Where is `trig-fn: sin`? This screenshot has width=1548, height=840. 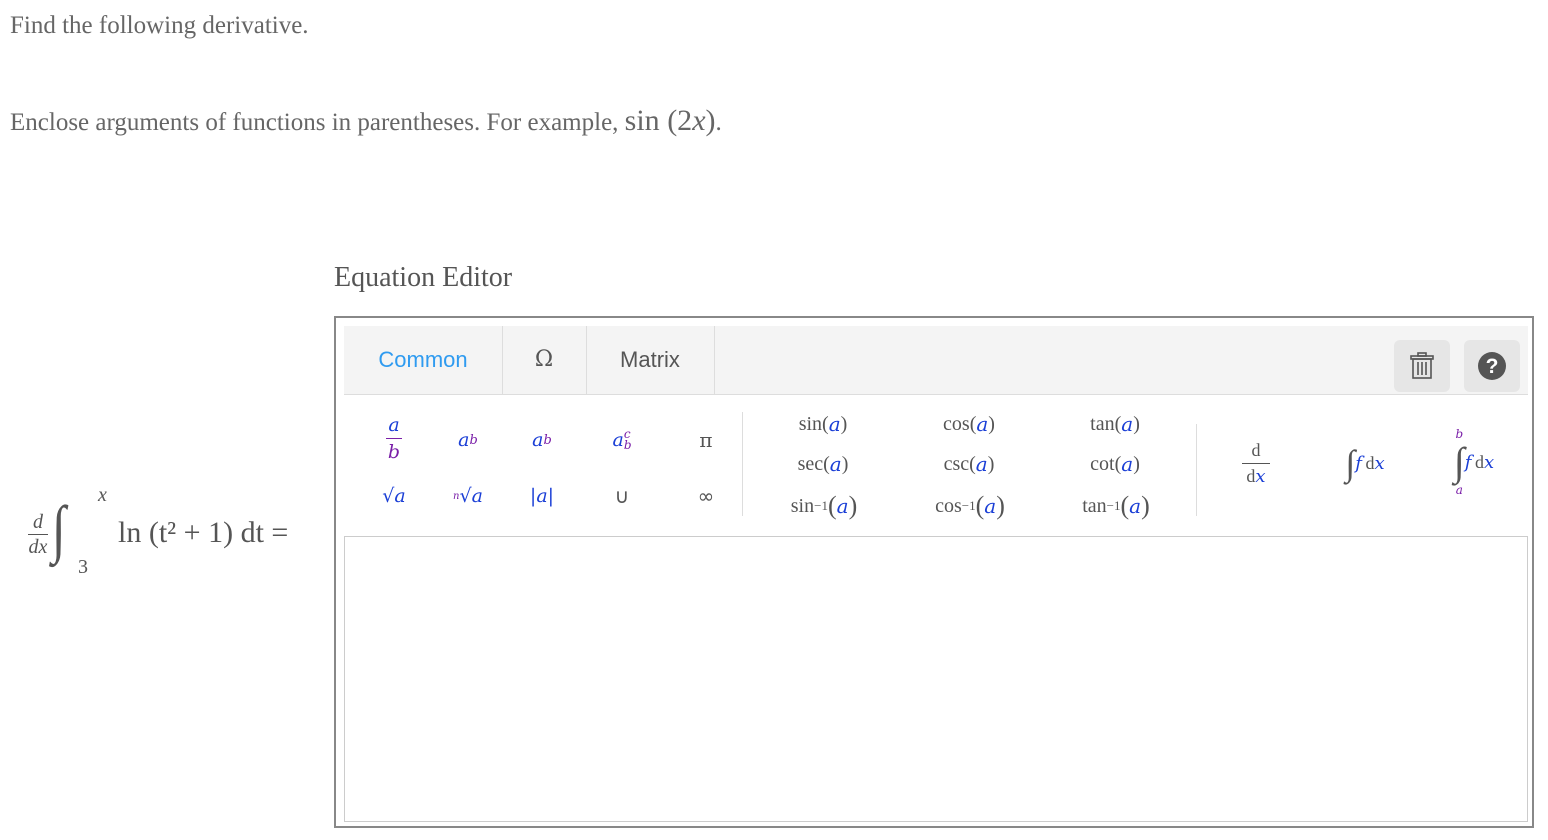 trig-fn: sin is located at coordinates (810, 423).